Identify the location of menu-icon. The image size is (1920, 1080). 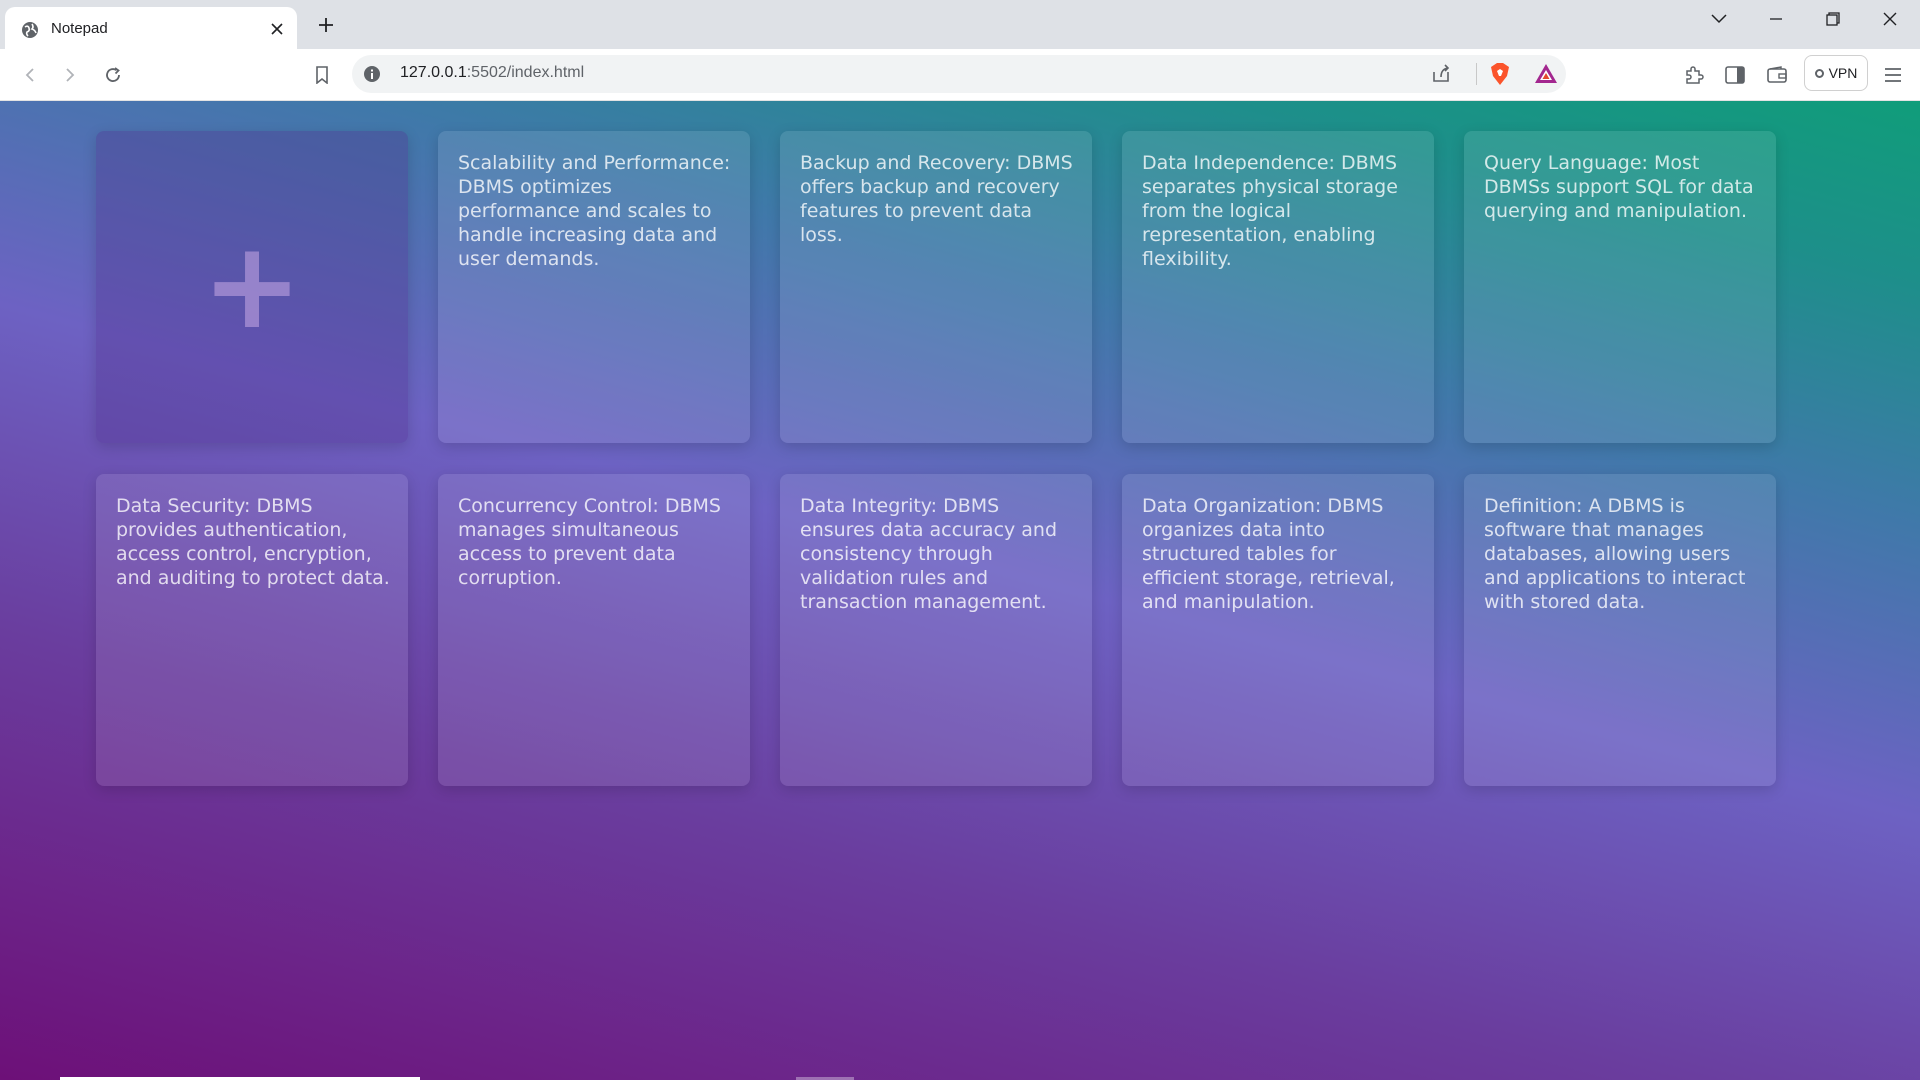
(1893, 75).